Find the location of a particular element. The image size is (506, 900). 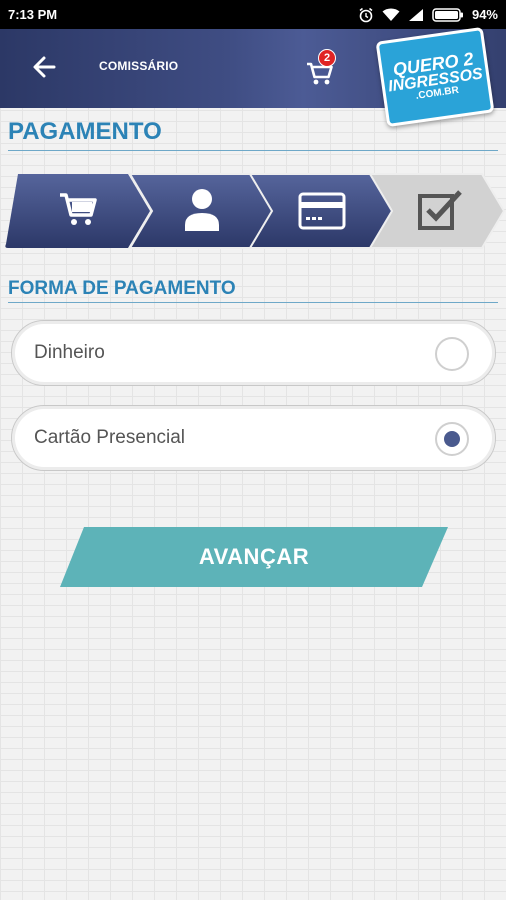

battery-icon is located at coordinates (448, 14).